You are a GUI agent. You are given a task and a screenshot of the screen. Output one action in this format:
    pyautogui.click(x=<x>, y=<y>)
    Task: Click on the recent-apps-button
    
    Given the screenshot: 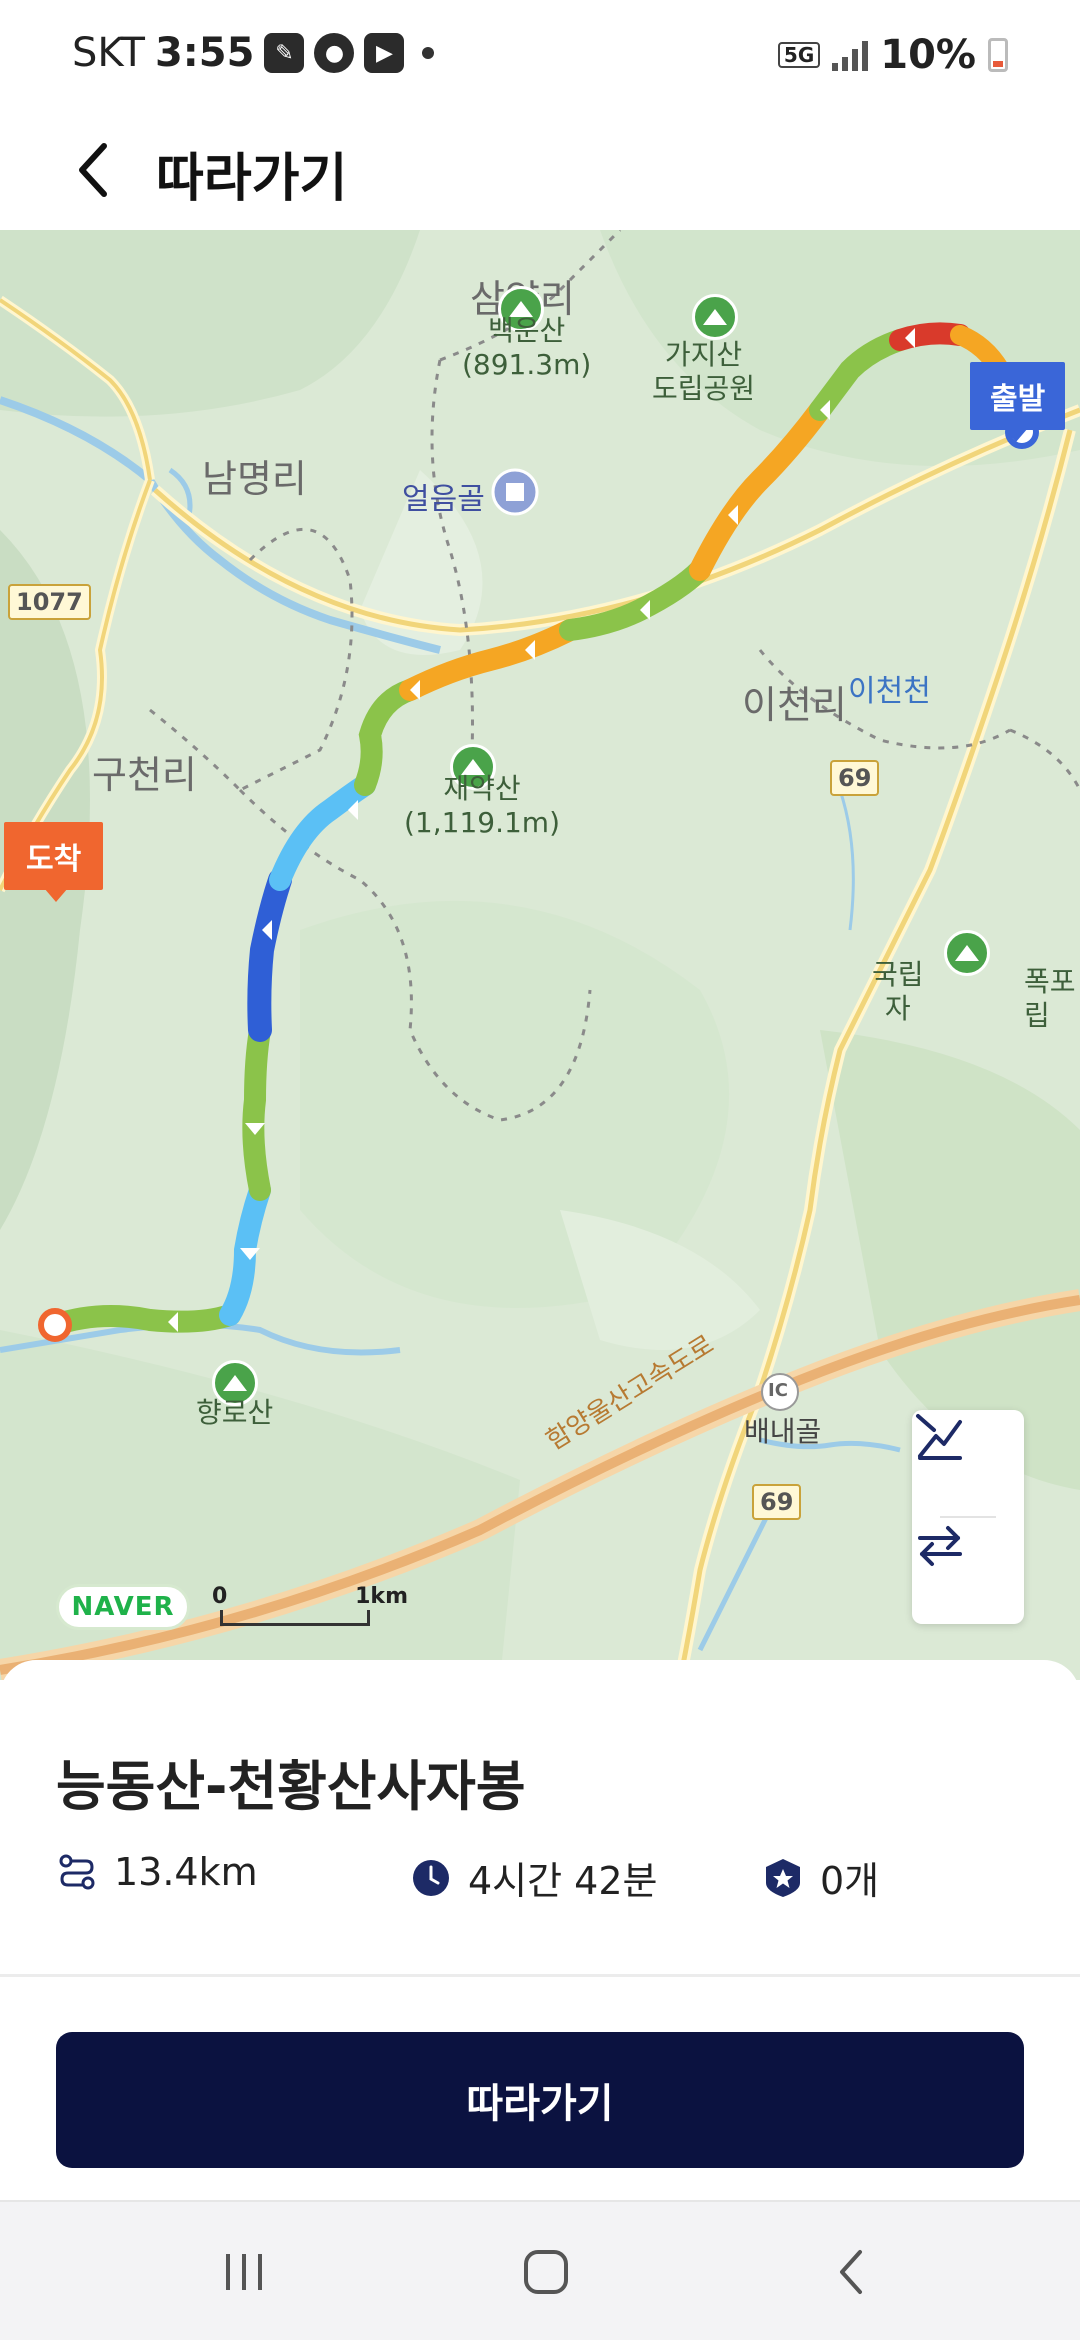 What is the action you would take?
    pyautogui.click(x=244, y=2272)
    